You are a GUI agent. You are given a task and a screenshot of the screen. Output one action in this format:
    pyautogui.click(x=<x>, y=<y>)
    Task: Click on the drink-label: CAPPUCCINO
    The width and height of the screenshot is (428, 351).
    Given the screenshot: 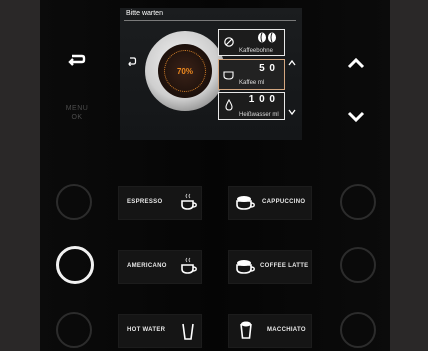 What is the action you would take?
    pyautogui.click(x=284, y=202)
    